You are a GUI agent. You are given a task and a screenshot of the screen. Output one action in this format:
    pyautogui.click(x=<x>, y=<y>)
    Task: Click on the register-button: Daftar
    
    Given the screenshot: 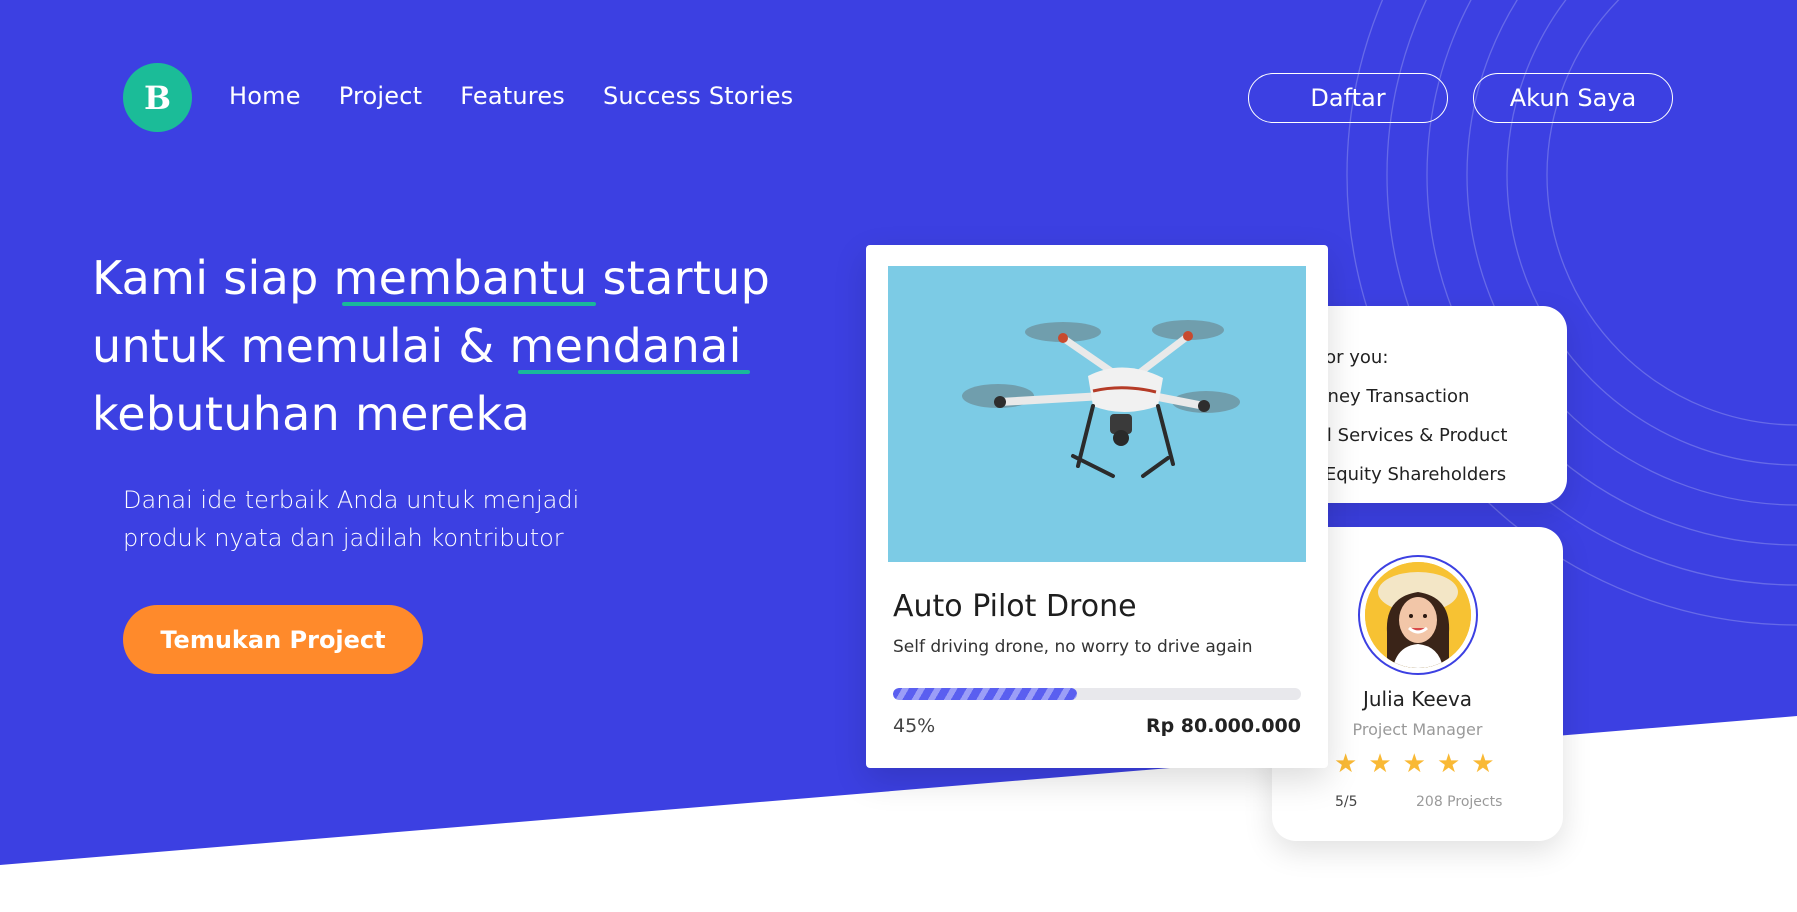 What is the action you would take?
    pyautogui.click(x=1348, y=98)
    